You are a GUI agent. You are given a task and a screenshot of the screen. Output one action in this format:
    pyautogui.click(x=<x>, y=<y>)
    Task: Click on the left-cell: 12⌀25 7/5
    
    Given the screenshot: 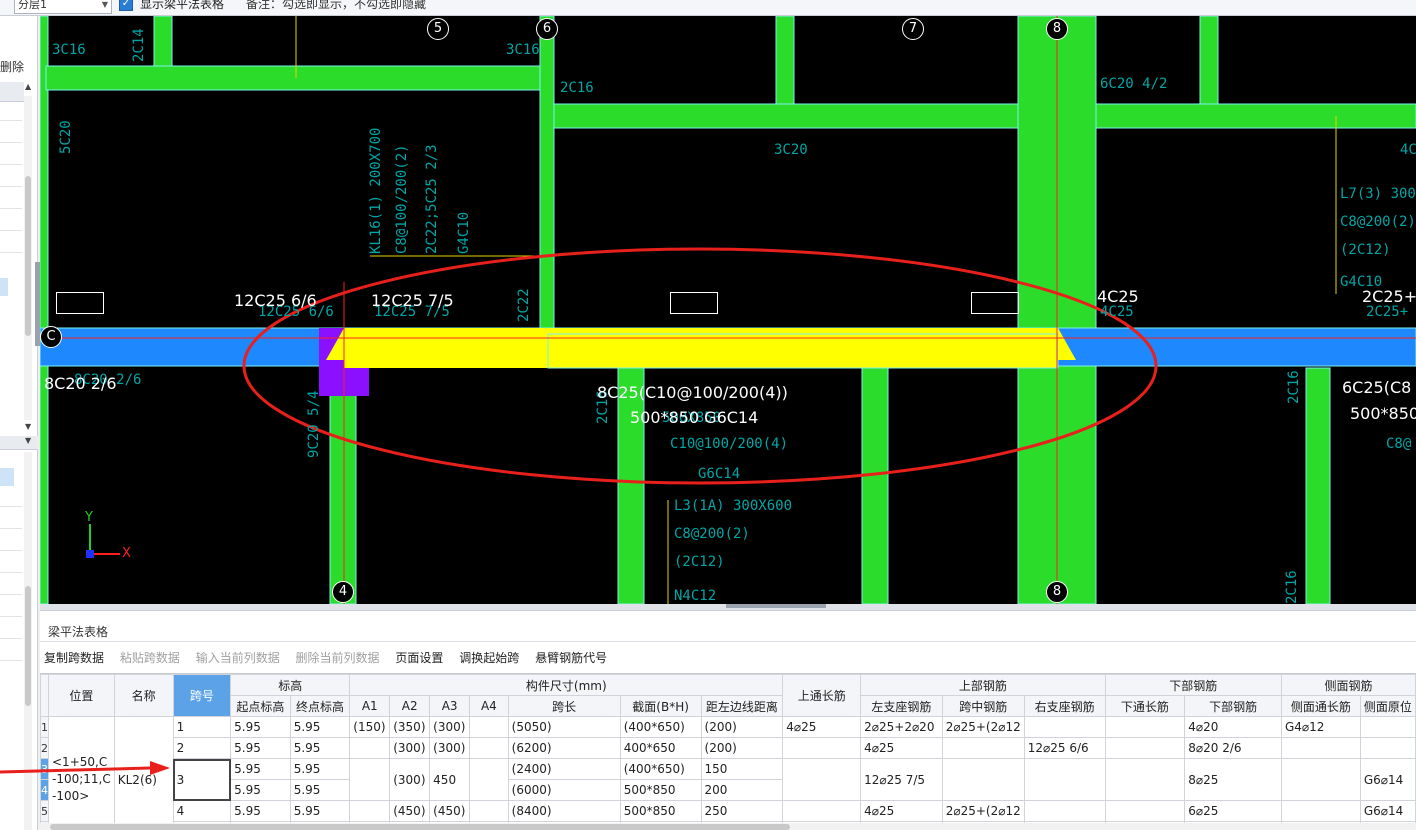 What is the action you would take?
    pyautogui.click(x=901, y=779)
    